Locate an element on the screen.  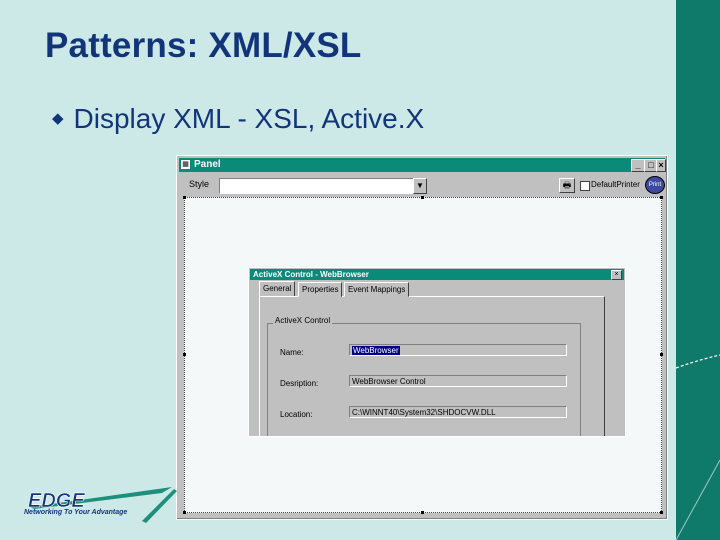
dialog-titlebar: ActiveX Control - WebBrowser × is located at coordinates (437, 274).